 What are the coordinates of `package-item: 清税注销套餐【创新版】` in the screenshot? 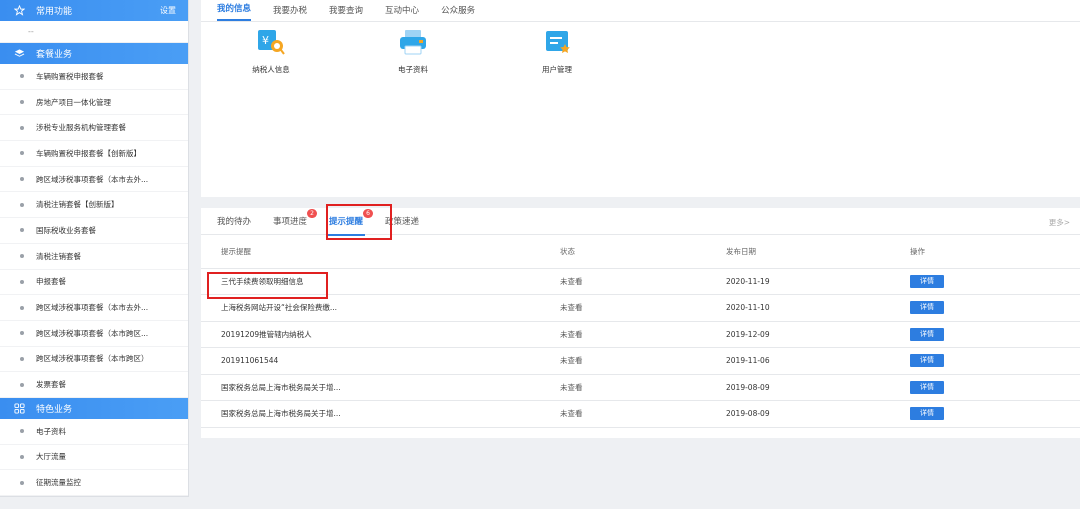 It's located at (94, 205).